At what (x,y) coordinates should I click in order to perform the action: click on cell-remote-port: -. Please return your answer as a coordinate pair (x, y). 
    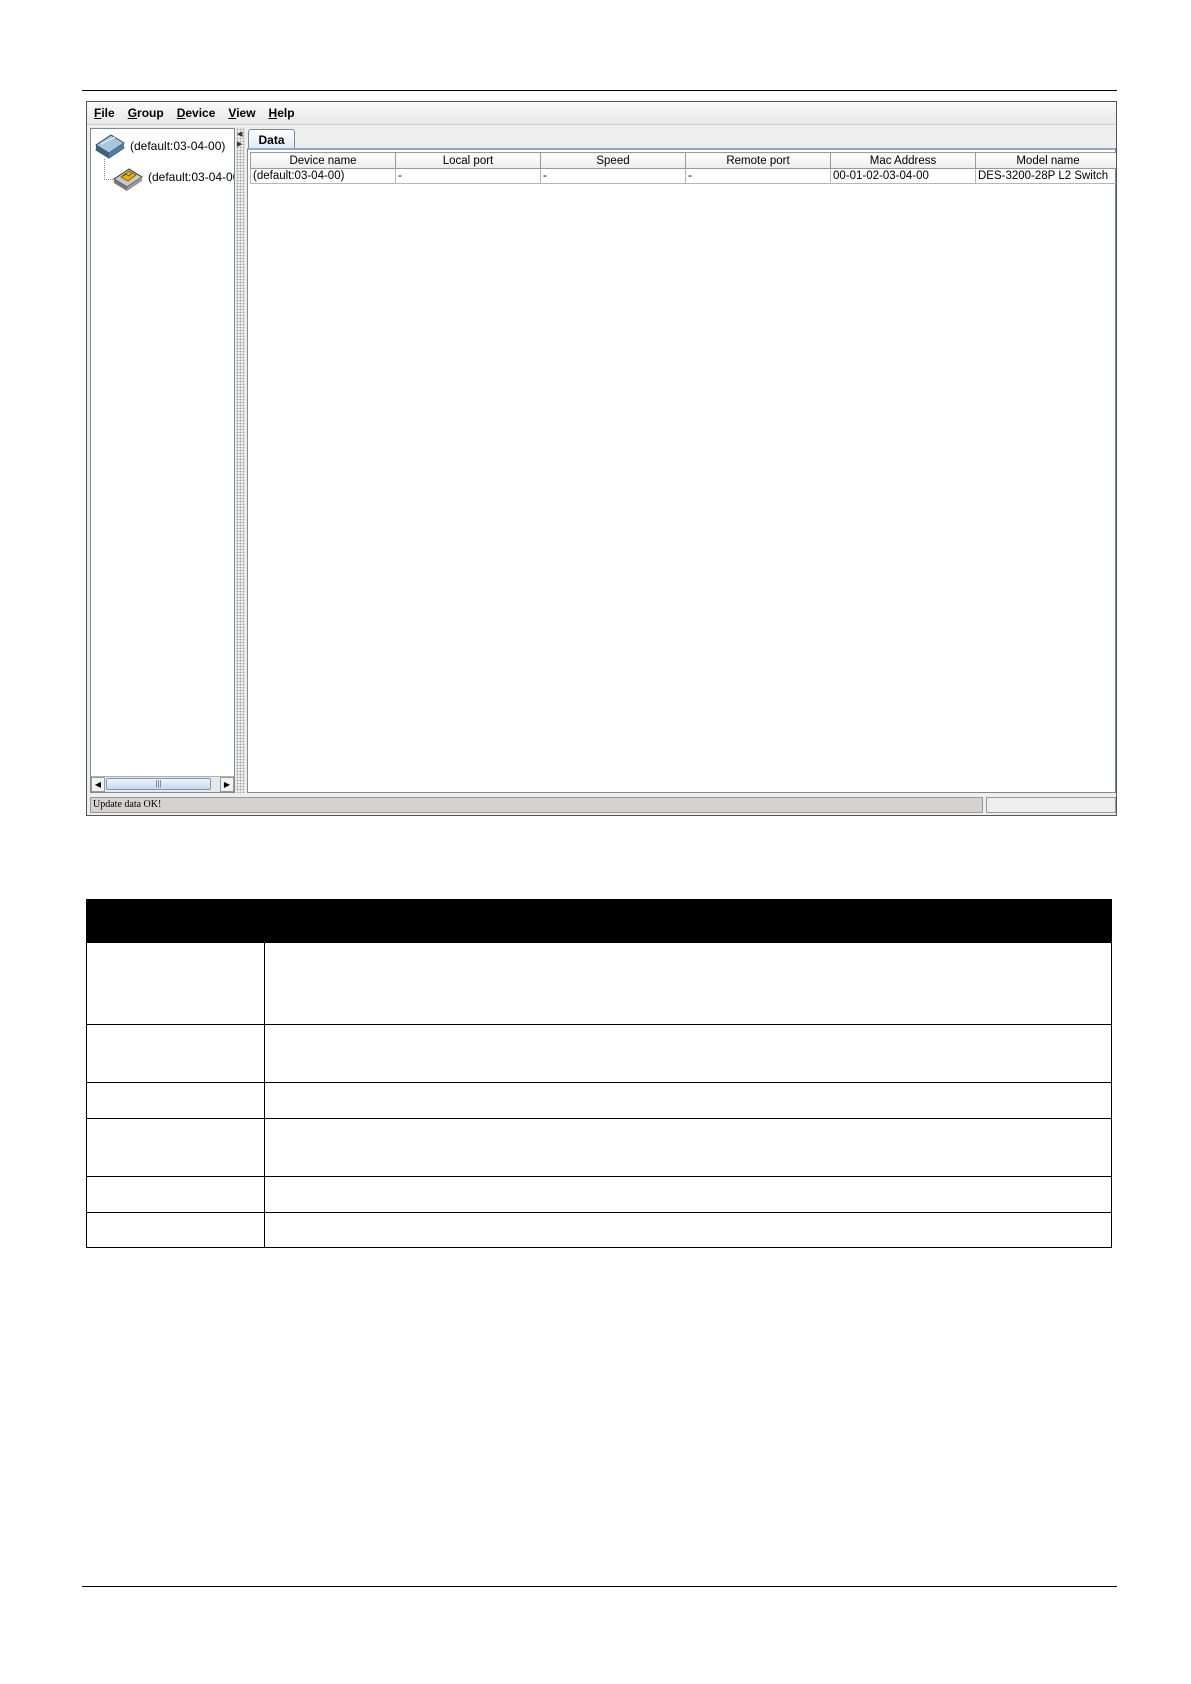
    Looking at the image, I should click on (758, 176).